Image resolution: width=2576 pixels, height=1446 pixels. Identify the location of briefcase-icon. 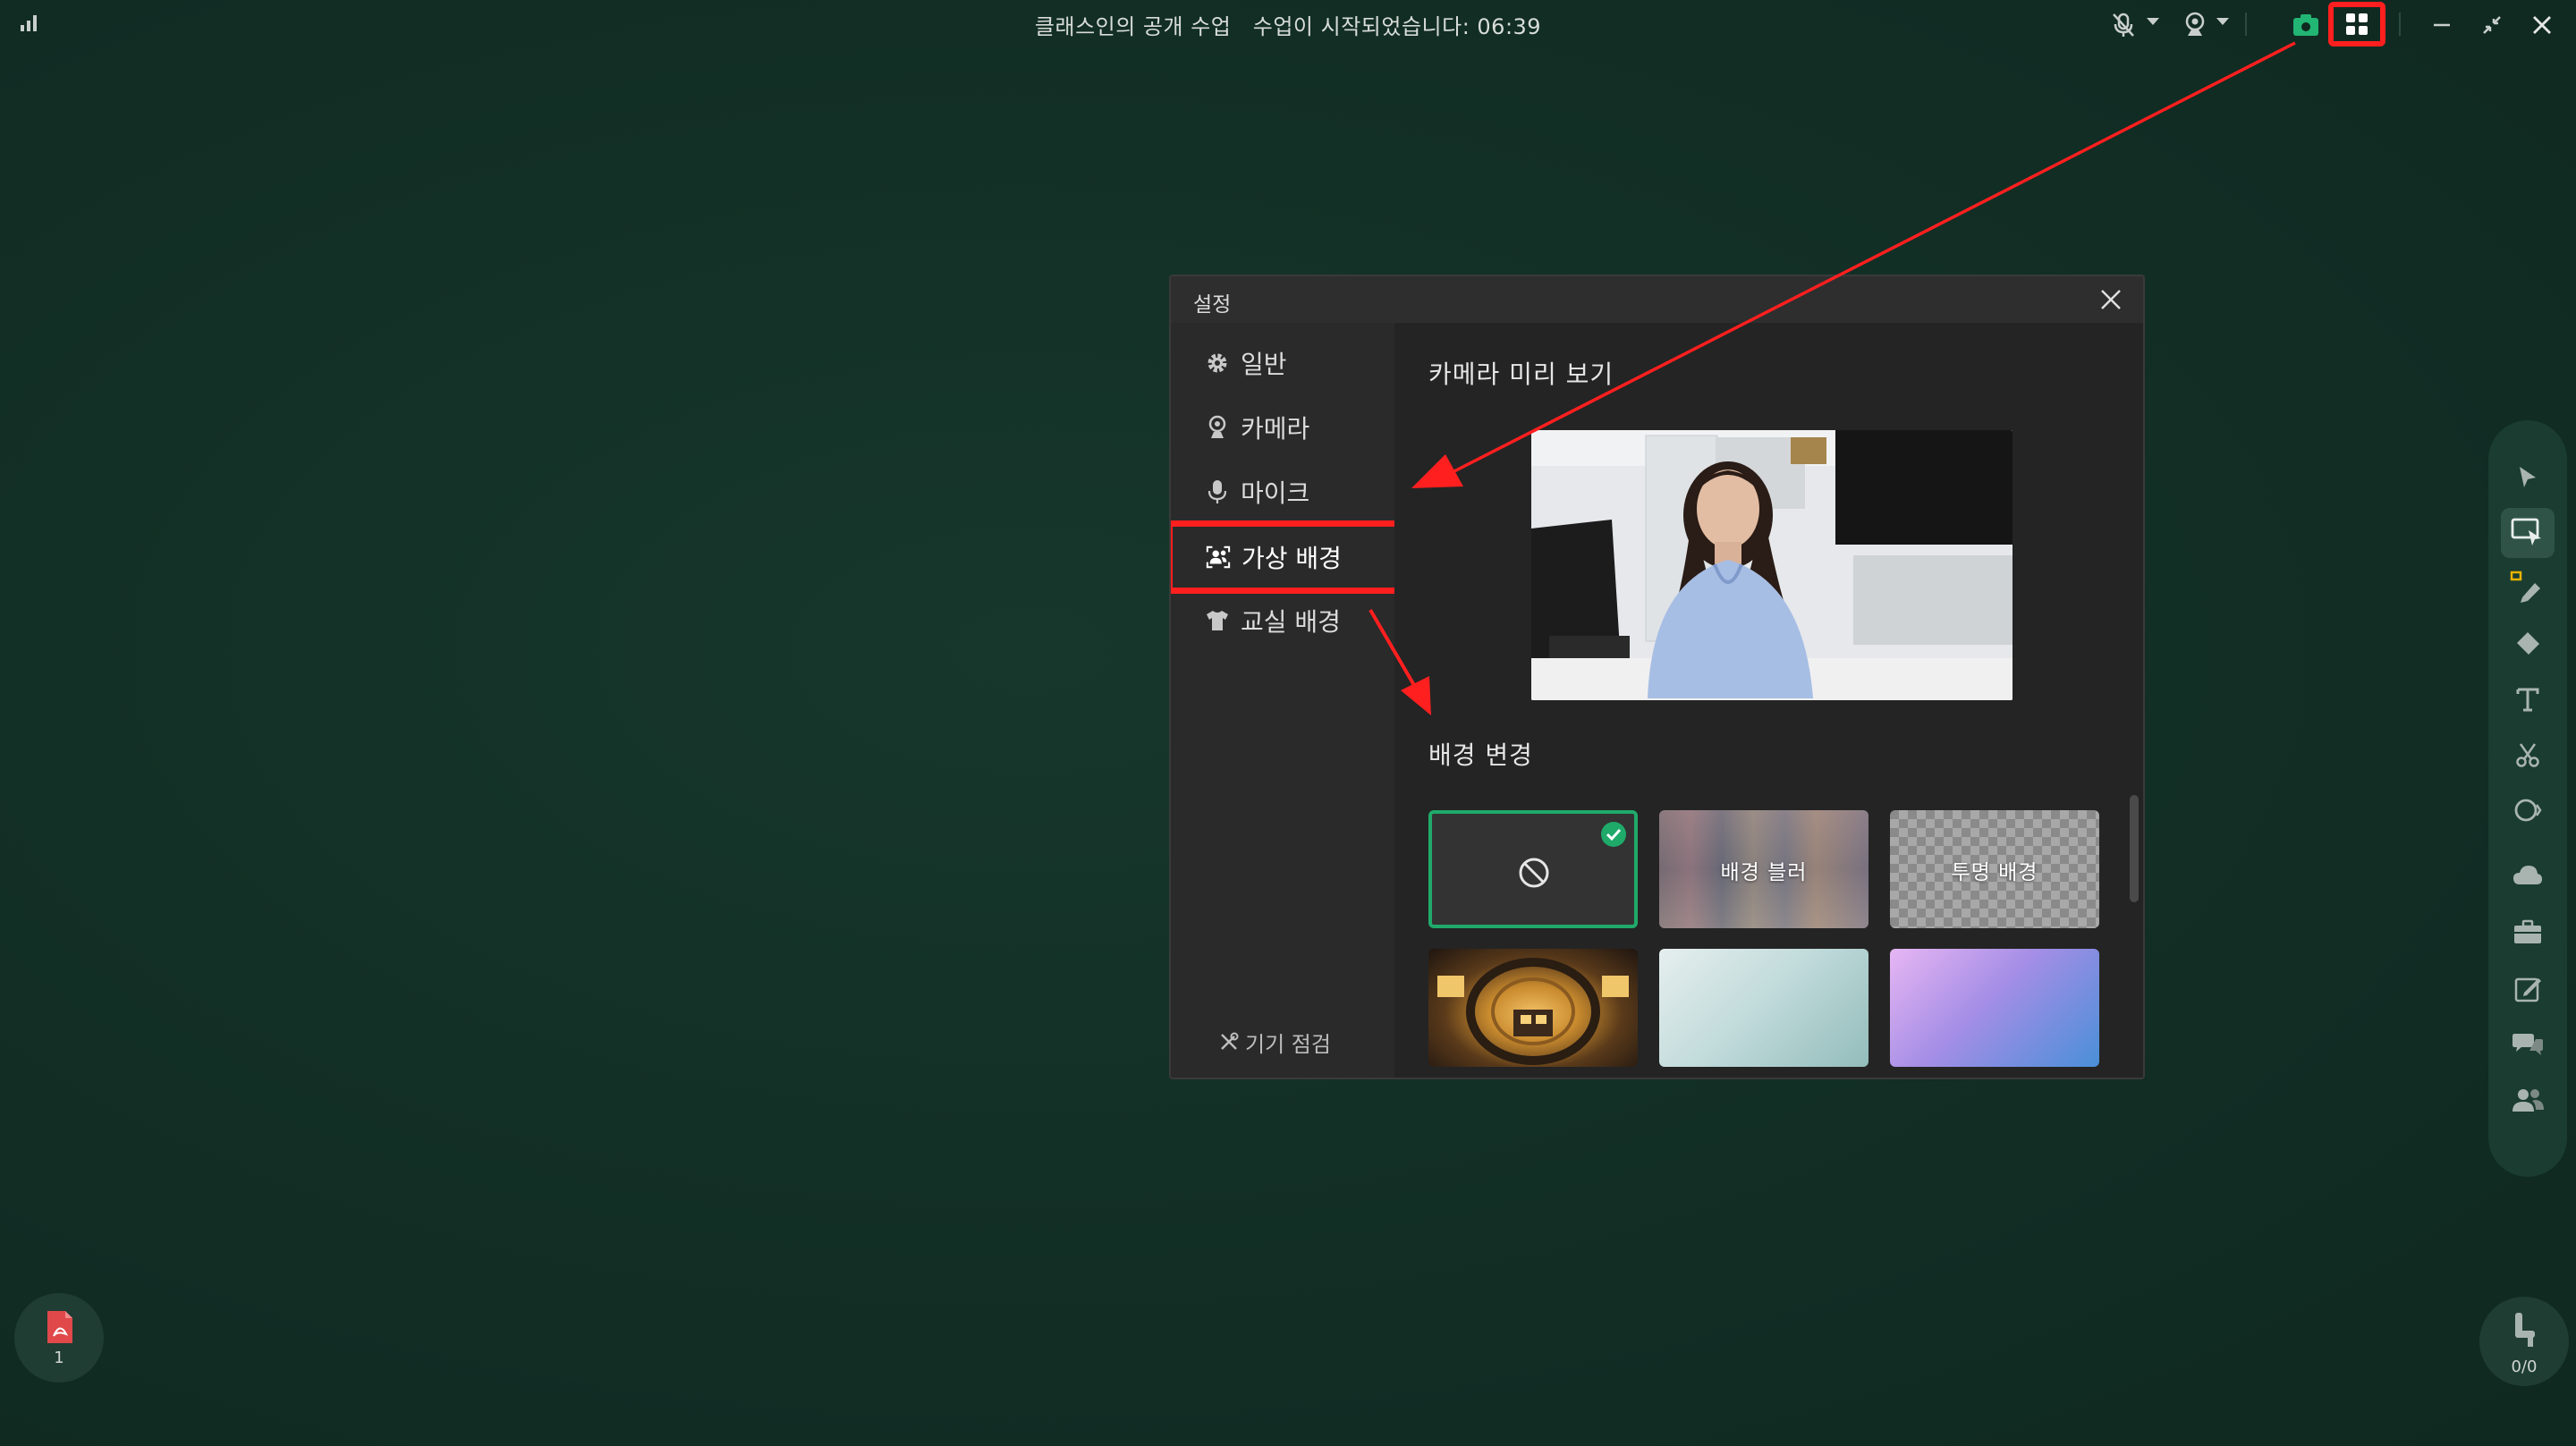
(2527, 931).